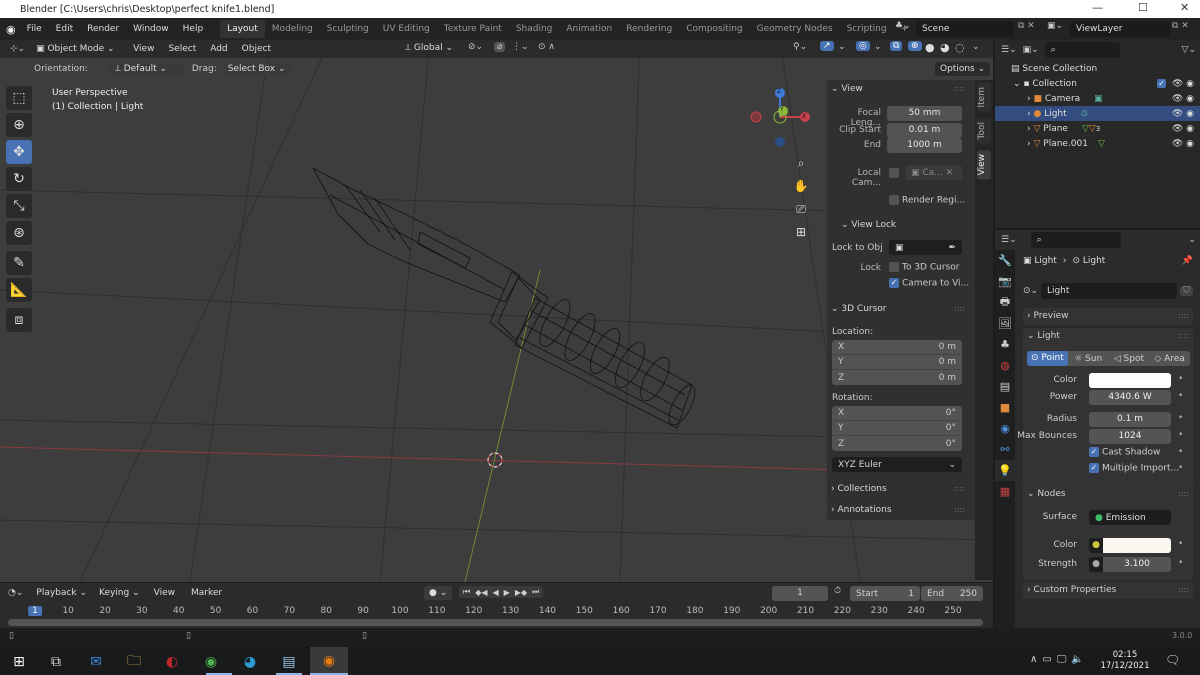 Image resolution: width=1200 pixels, height=675 pixels. What do you see at coordinates (1097, 68) in the screenshot?
I see `scene-collection-row: ▤ Scene Collection` at bounding box center [1097, 68].